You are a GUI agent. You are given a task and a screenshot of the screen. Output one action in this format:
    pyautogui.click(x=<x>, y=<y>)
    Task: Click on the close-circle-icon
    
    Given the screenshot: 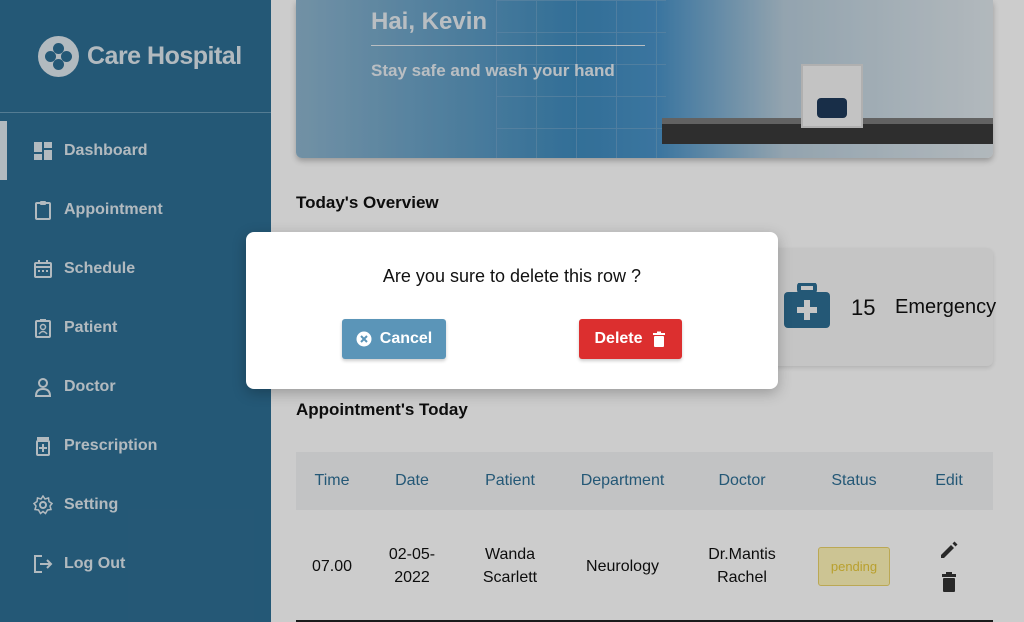 What is the action you would take?
    pyautogui.click(x=364, y=339)
    